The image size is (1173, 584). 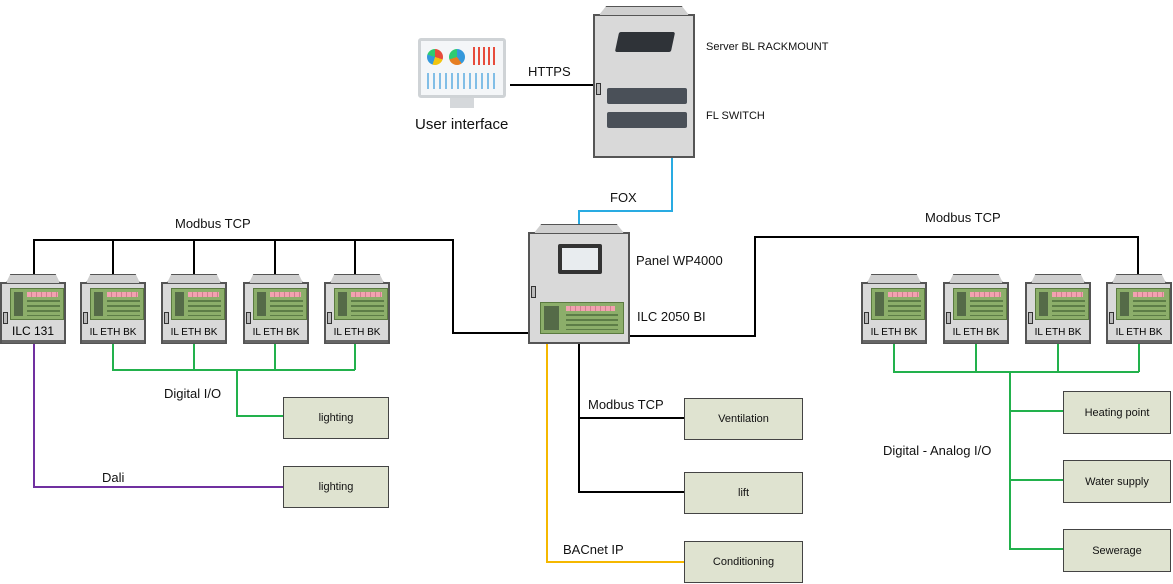 What do you see at coordinates (1117, 481) in the screenshot?
I see `water-supply-box: Water supply` at bounding box center [1117, 481].